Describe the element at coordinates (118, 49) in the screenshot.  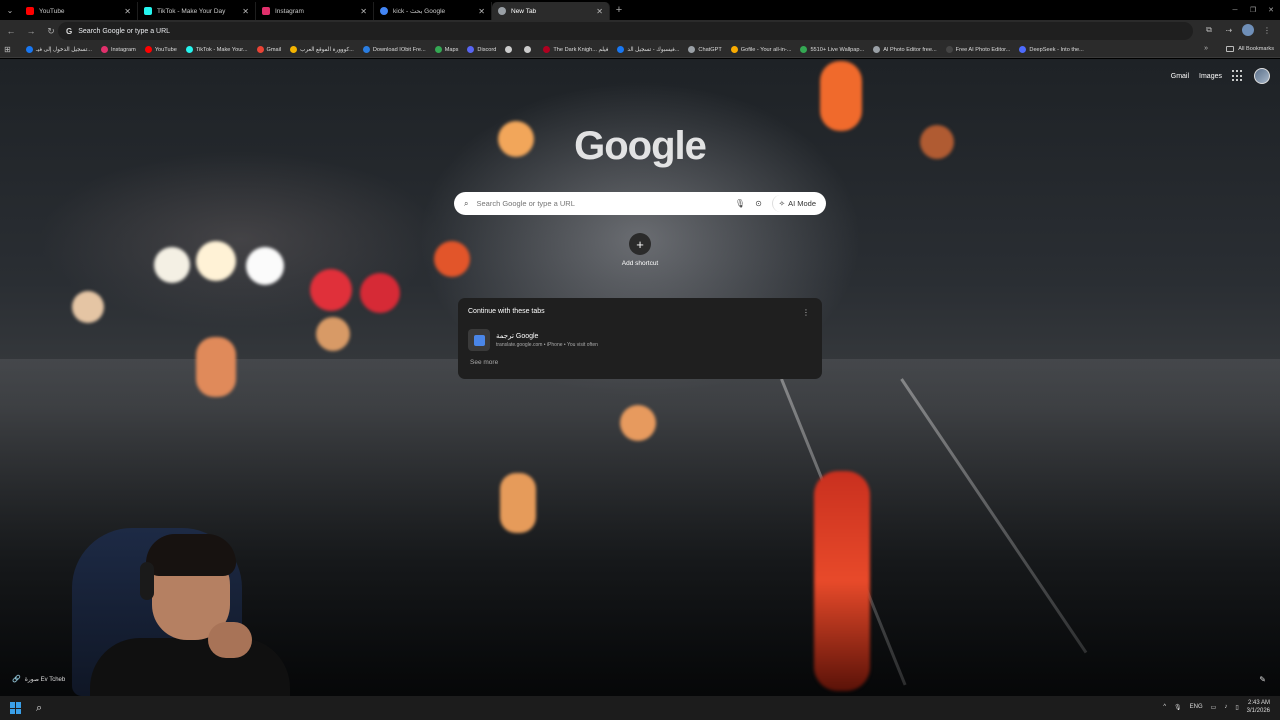
I see `bookmark-item: Instagram` at that location.